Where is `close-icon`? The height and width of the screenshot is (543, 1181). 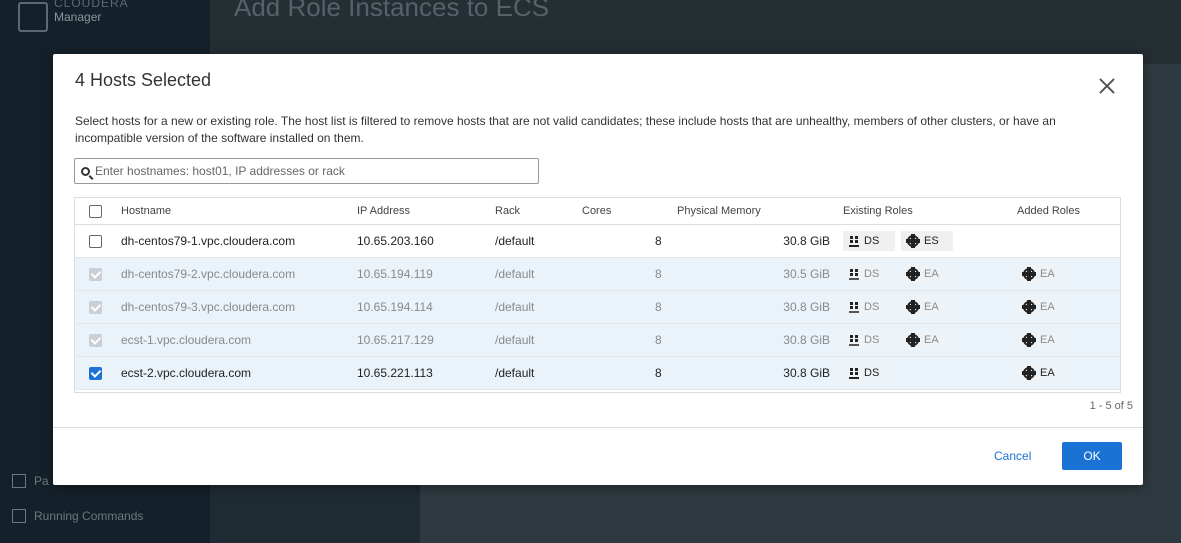 close-icon is located at coordinates (1107, 86).